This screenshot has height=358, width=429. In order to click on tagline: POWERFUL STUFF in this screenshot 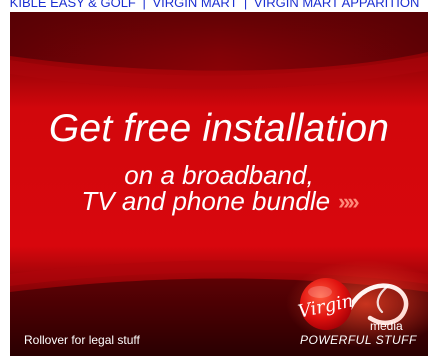, I will do `click(358, 340)`.